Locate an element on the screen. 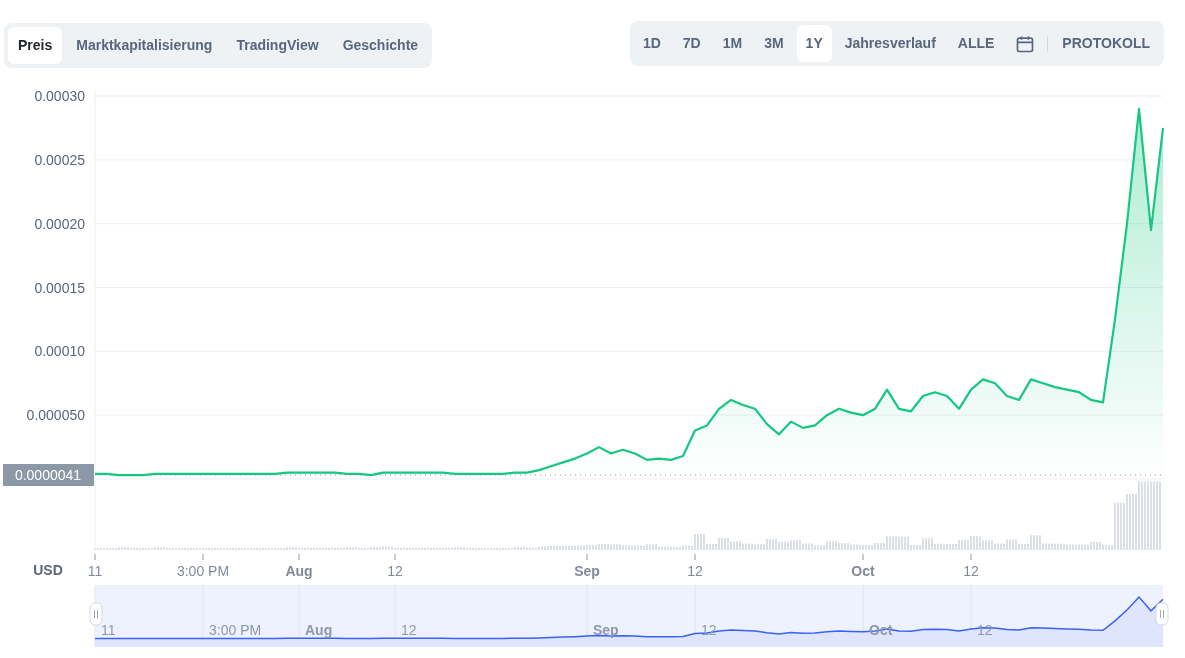  range-button: 7D is located at coordinates (691, 43).